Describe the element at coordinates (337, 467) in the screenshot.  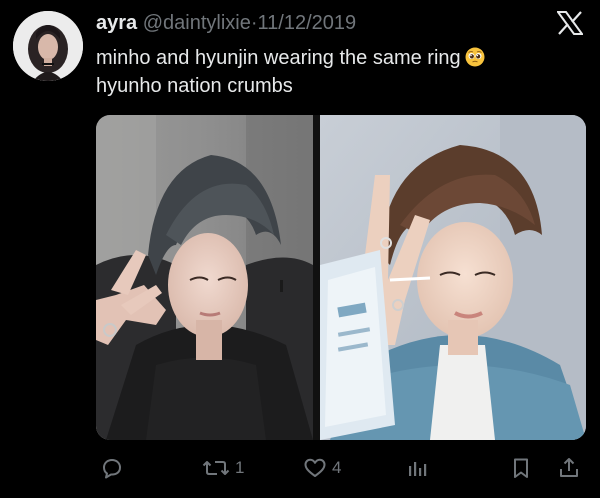
I see `like-count: 4` at that location.